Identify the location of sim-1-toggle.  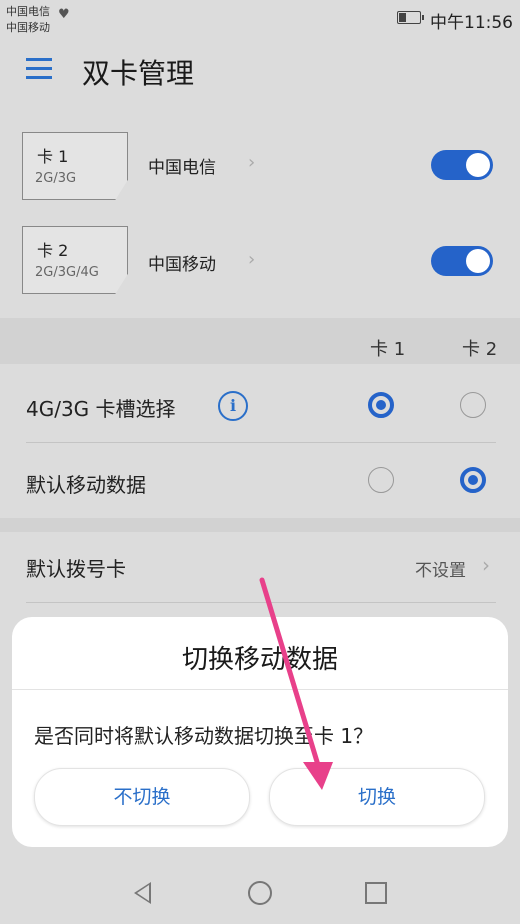
(462, 165).